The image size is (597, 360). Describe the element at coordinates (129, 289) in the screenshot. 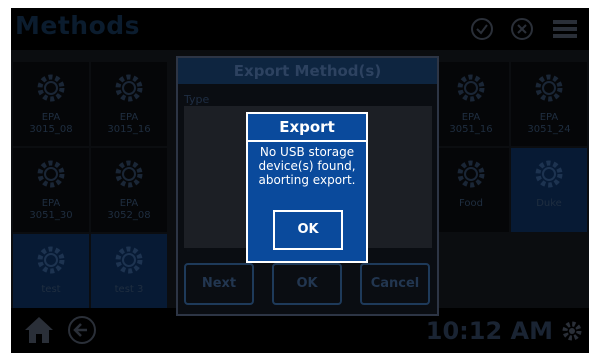

I see `method-label: test 3` at that location.